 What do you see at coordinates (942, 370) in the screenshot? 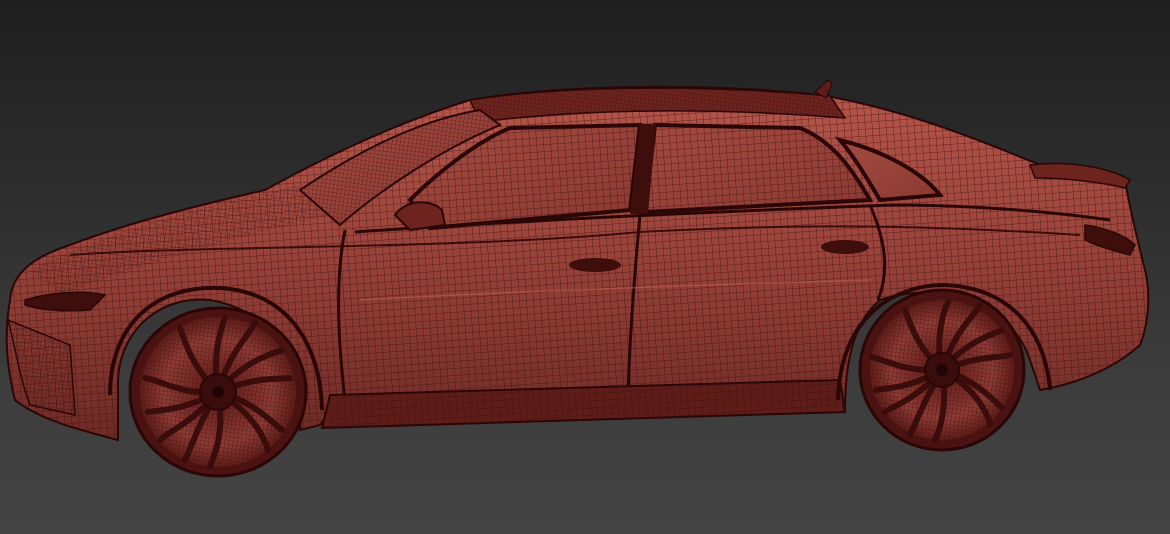
I see `rear-wheel` at bounding box center [942, 370].